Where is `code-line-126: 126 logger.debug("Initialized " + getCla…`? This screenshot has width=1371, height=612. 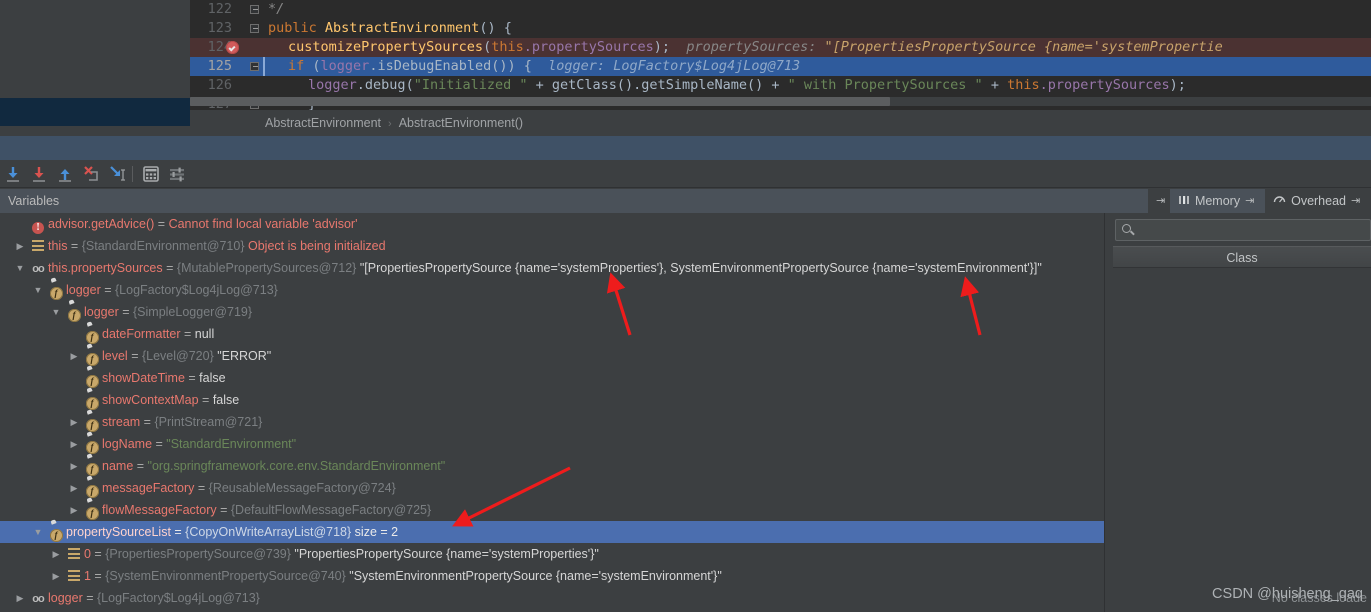 code-line-126: 126 logger.debug("Initialized " + getCla… is located at coordinates (780, 85).